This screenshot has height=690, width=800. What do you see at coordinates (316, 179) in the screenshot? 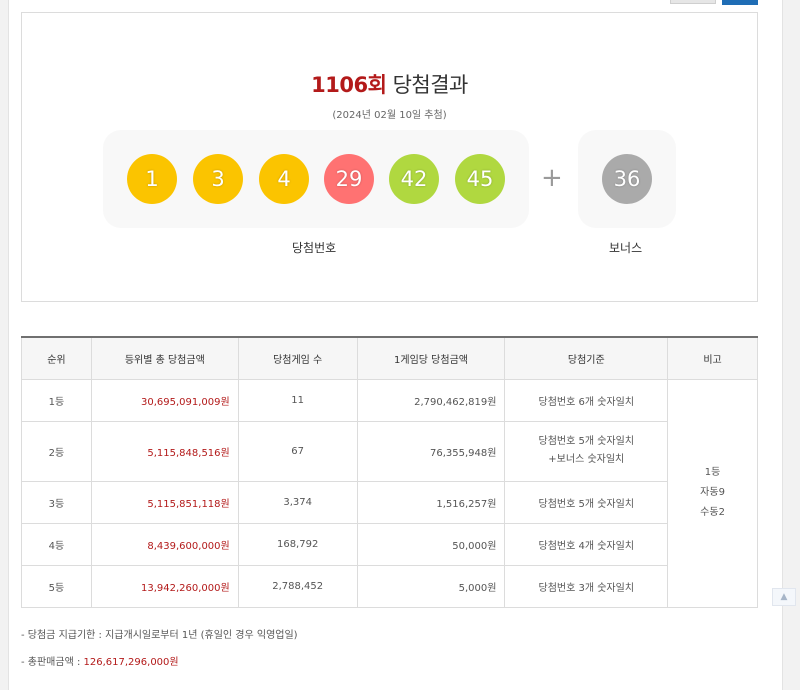
I see `winning-numbers-panel: 1 3 4 29 42 45` at bounding box center [316, 179].